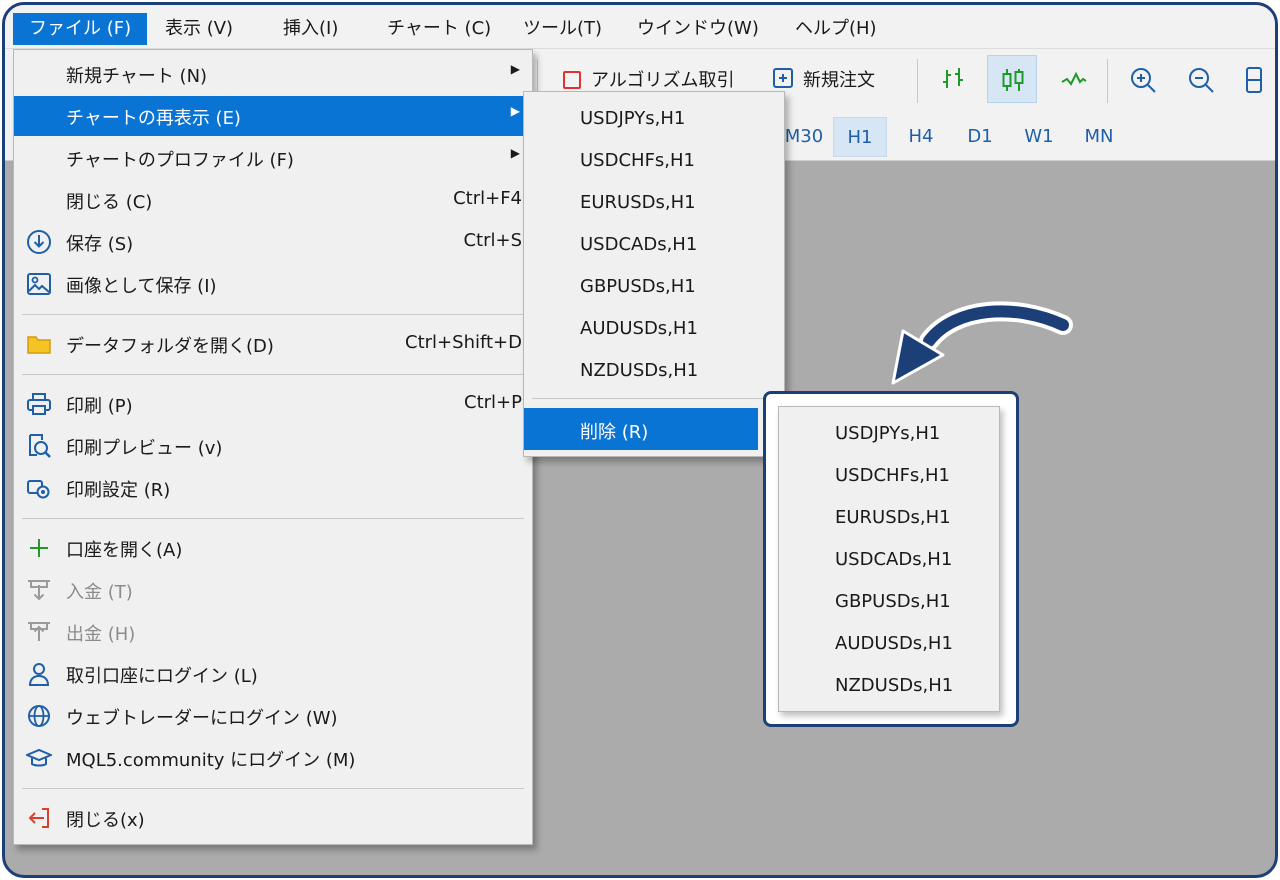  What do you see at coordinates (439, 29) in the screenshot?
I see `menu-chart: チャート (C)` at bounding box center [439, 29].